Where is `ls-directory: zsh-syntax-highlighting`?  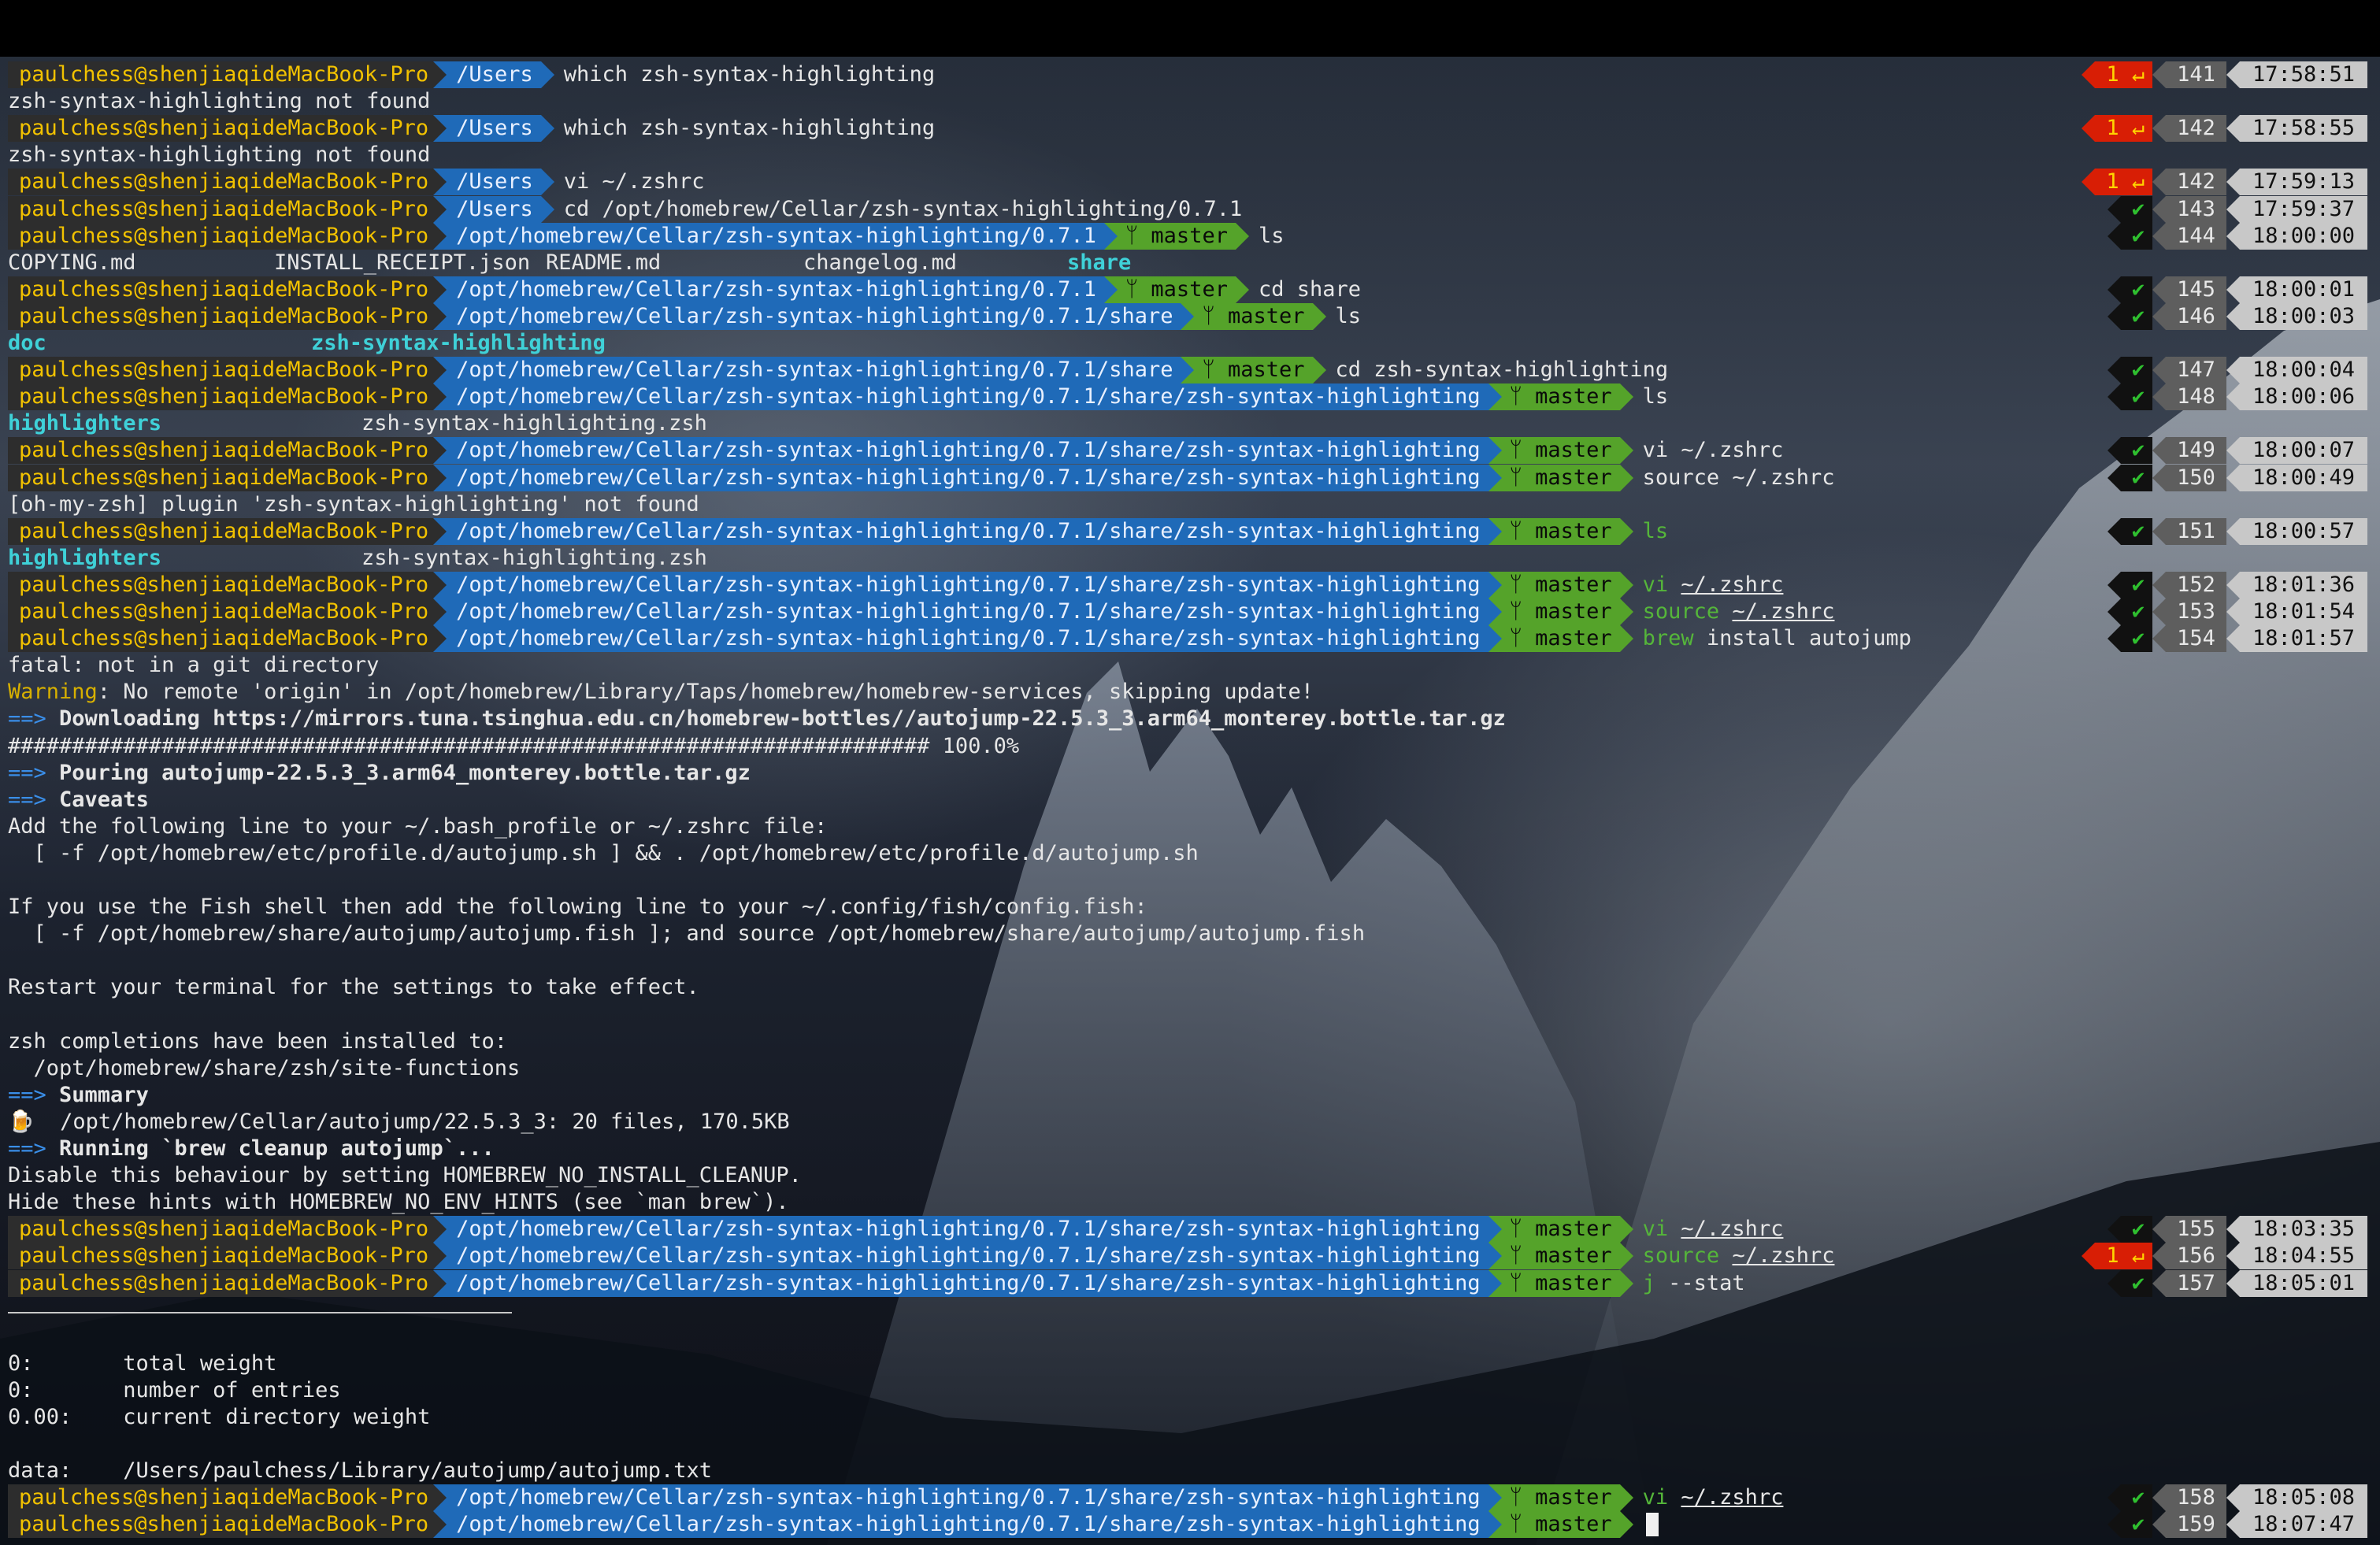
ls-directory: zsh-syntax-highlighting is located at coordinates (458, 343).